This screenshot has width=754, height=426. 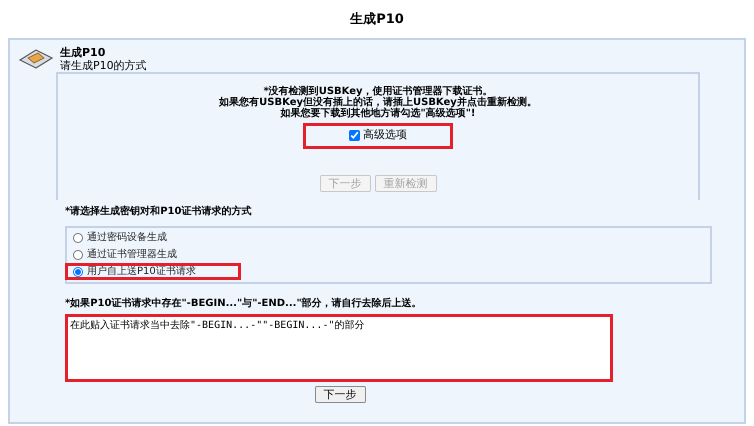 What do you see at coordinates (378, 113) in the screenshot?
I see `notice-text: 如果您要下载到其他地方请勾选"高级选项"!` at bounding box center [378, 113].